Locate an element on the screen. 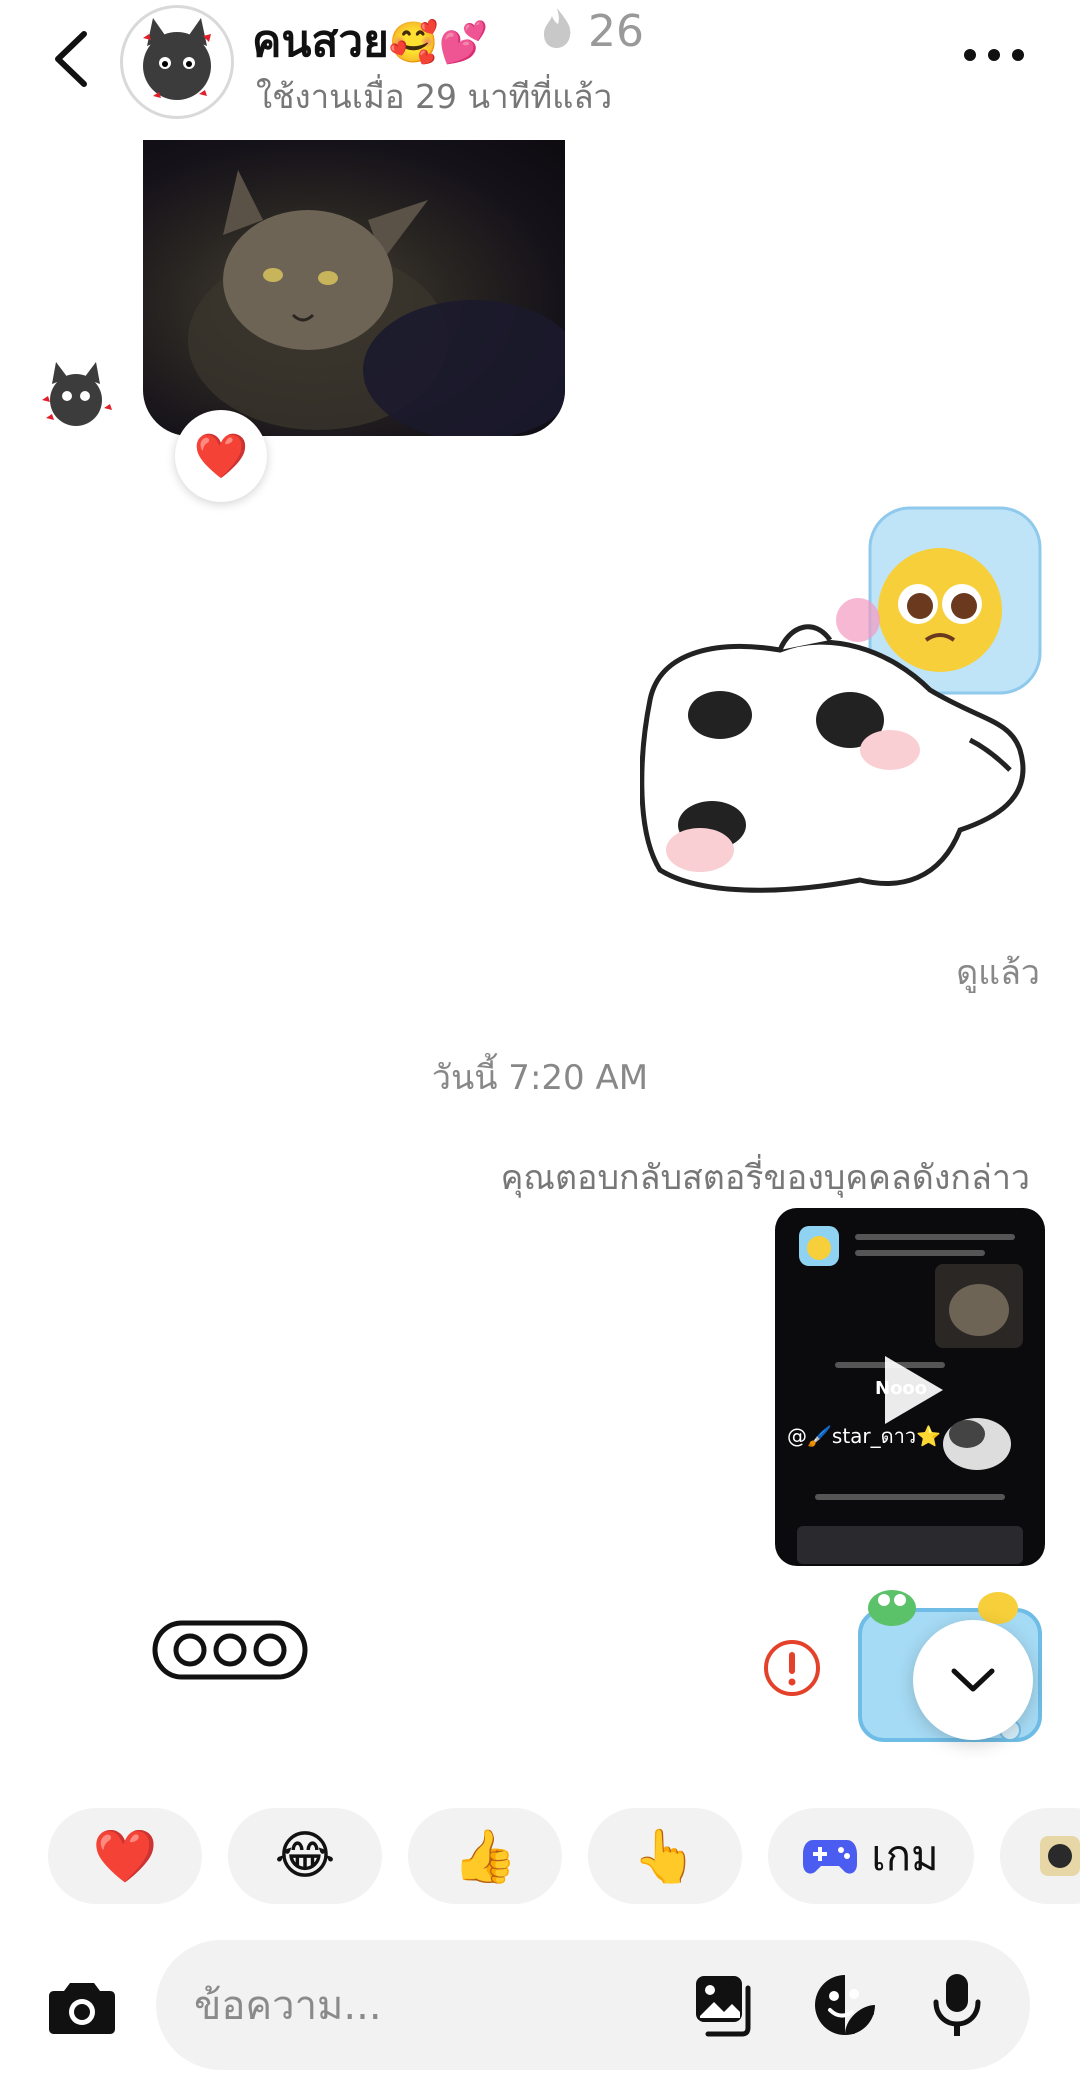 The height and width of the screenshot is (2080, 1080). seen-indicator: ดูแล้ว is located at coordinates (998, 973).